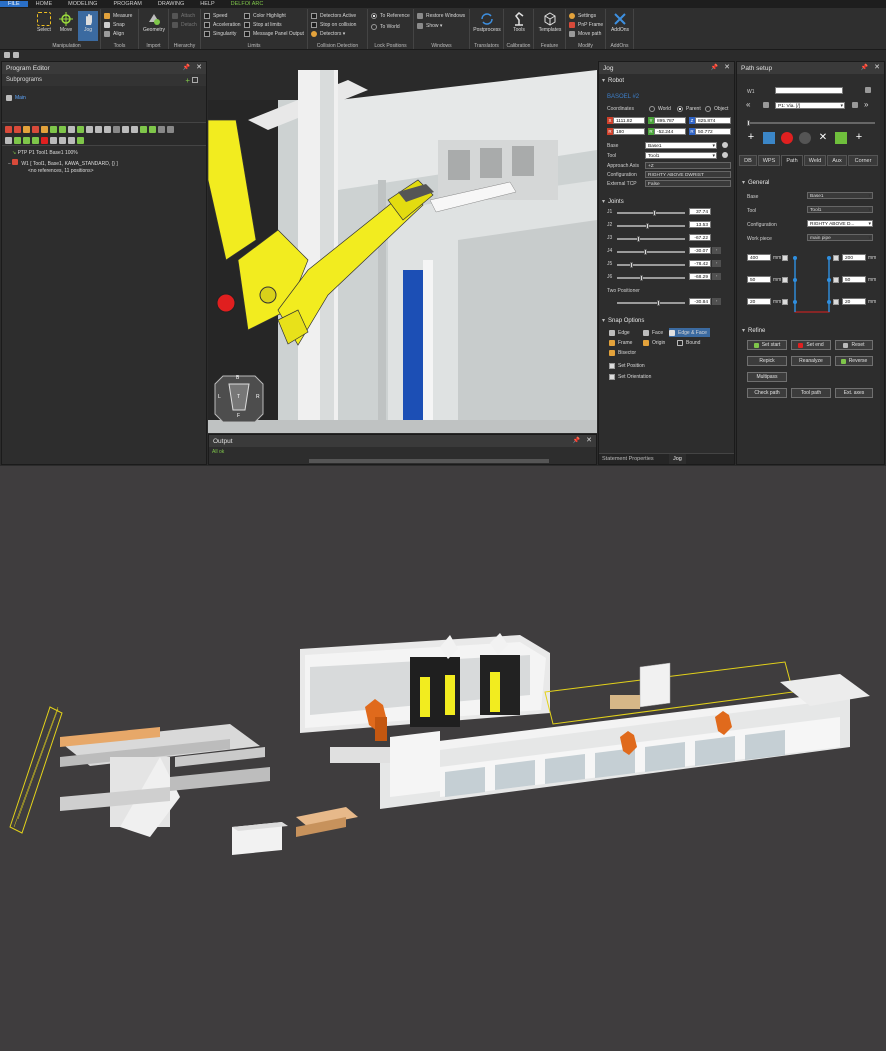 Image resolution: width=886 pixels, height=1051 pixels. Describe the element at coordinates (45, 153) in the screenshot. I see `program-line-ptp: ↘ PTP P1 Tool1 Base1 100%` at that location.